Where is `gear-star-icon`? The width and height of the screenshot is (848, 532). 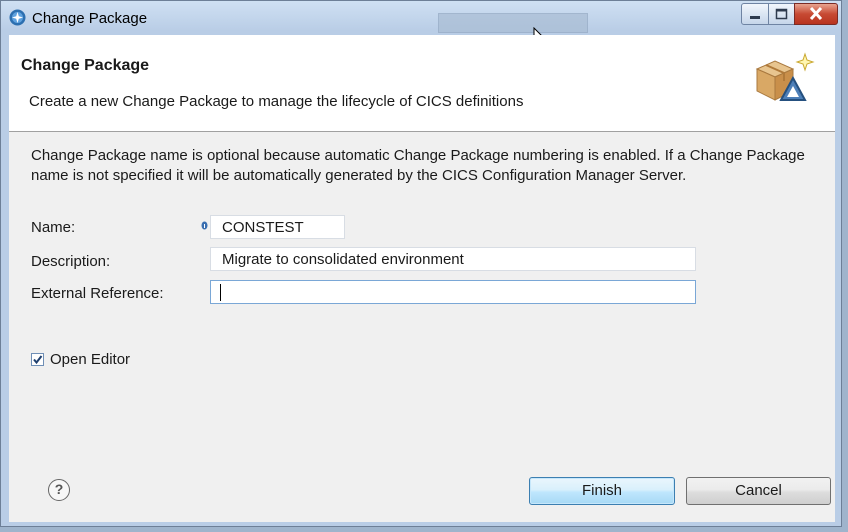 gear-star-icon is located at coordinates (17, 17).